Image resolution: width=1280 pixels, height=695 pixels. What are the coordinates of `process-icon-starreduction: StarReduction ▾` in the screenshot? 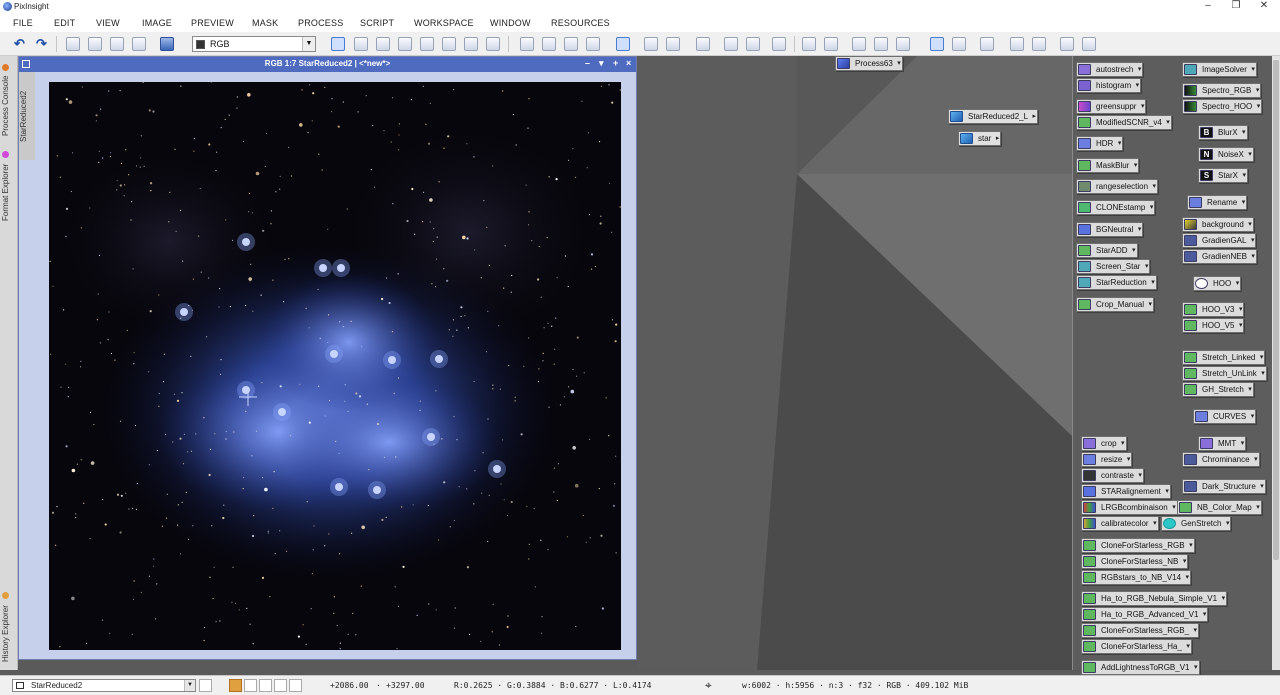 It's located at (1116, 282).